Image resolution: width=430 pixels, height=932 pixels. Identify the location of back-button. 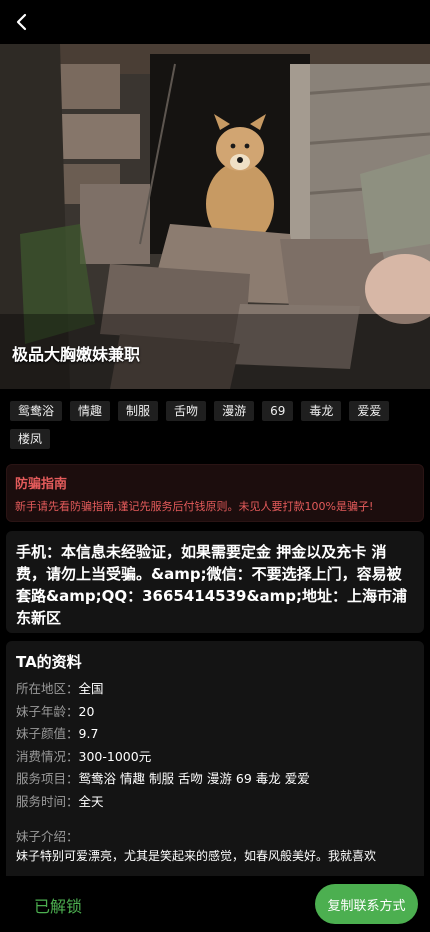
(22, 22).